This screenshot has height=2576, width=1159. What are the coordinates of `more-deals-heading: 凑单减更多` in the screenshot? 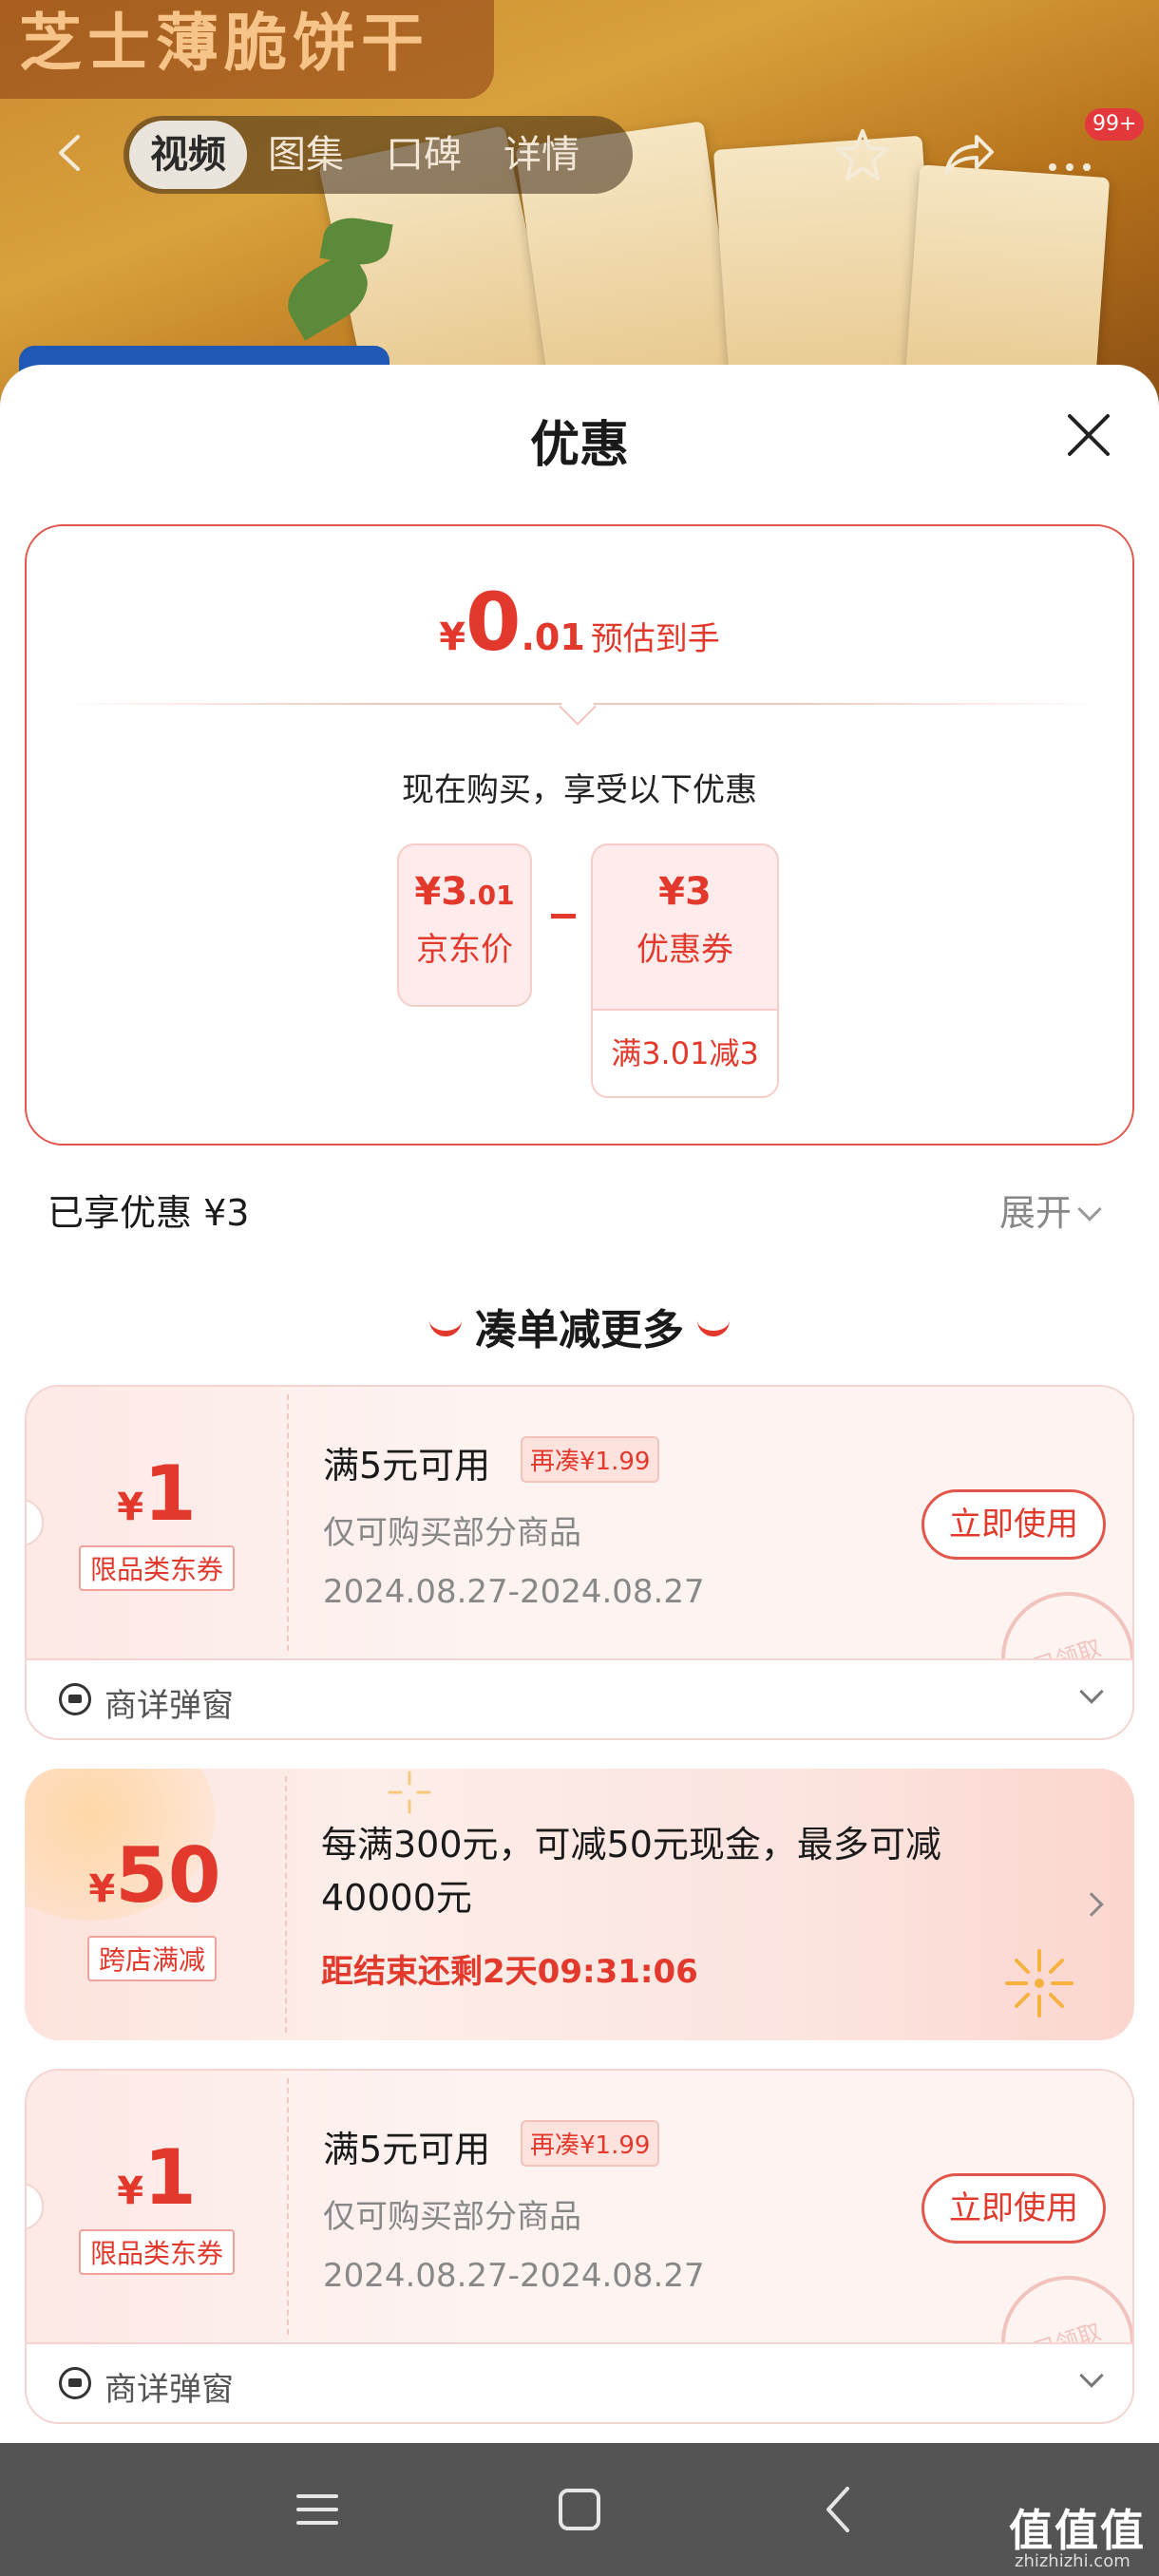 It's located at (579, 1326).